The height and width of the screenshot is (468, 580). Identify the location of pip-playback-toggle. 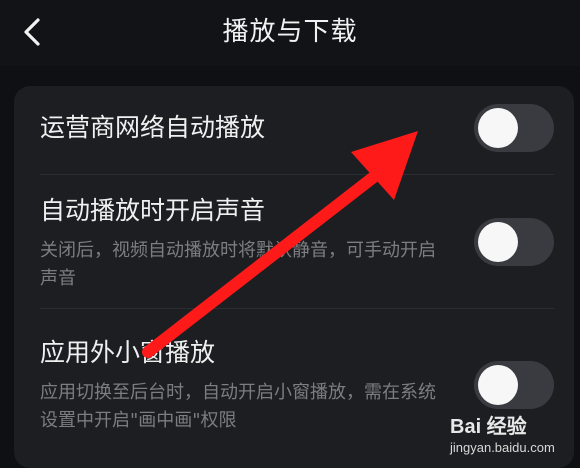
(514, 385).